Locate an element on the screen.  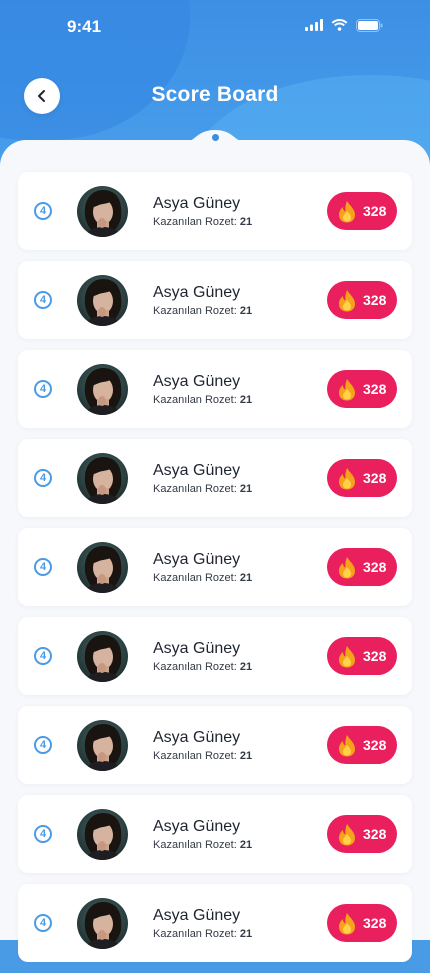
status-bar: 9:41 is located at coordinates (215, 27).